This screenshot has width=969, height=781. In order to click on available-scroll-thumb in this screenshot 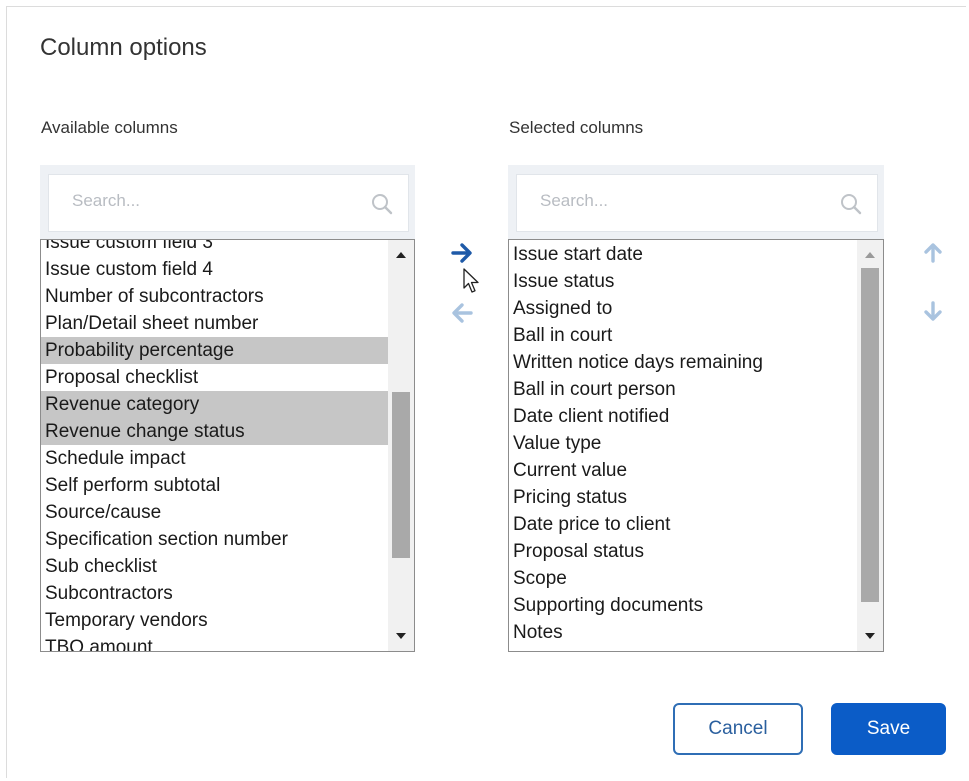, I will do `click(401, 475)`.